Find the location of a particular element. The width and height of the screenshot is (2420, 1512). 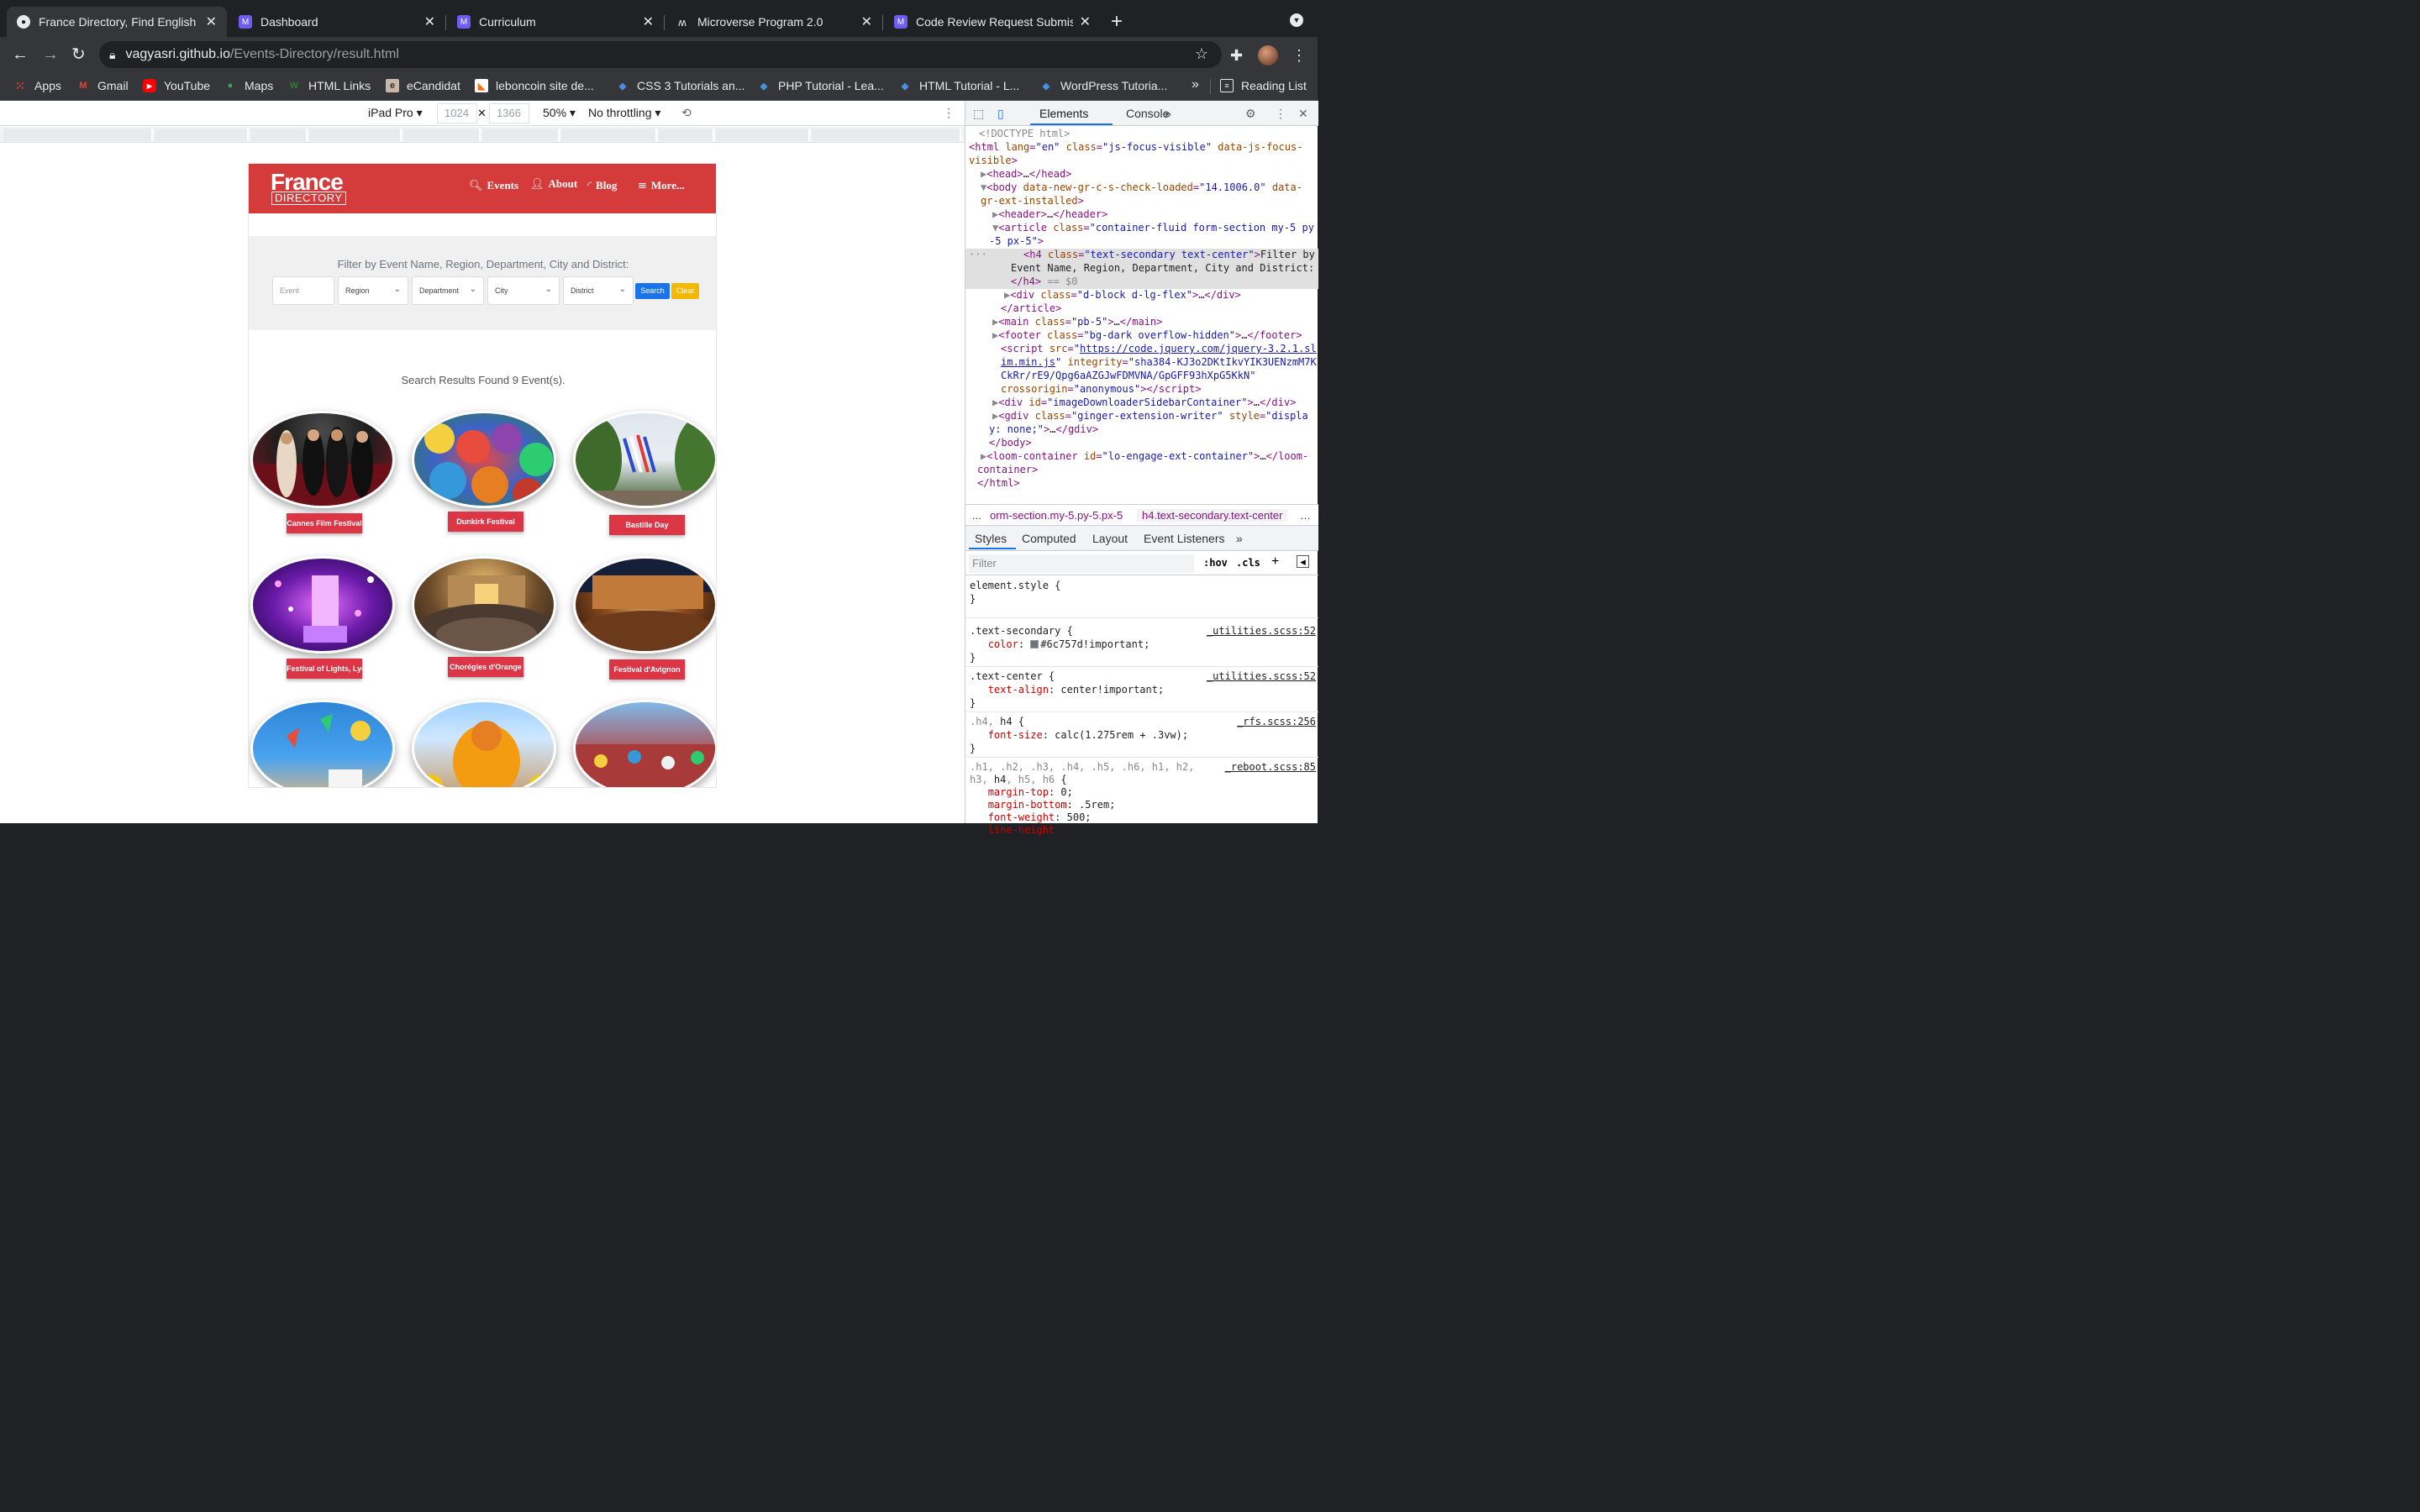

dom-node: <!DOCTYPE html> is located at coordinates (1155, 134).